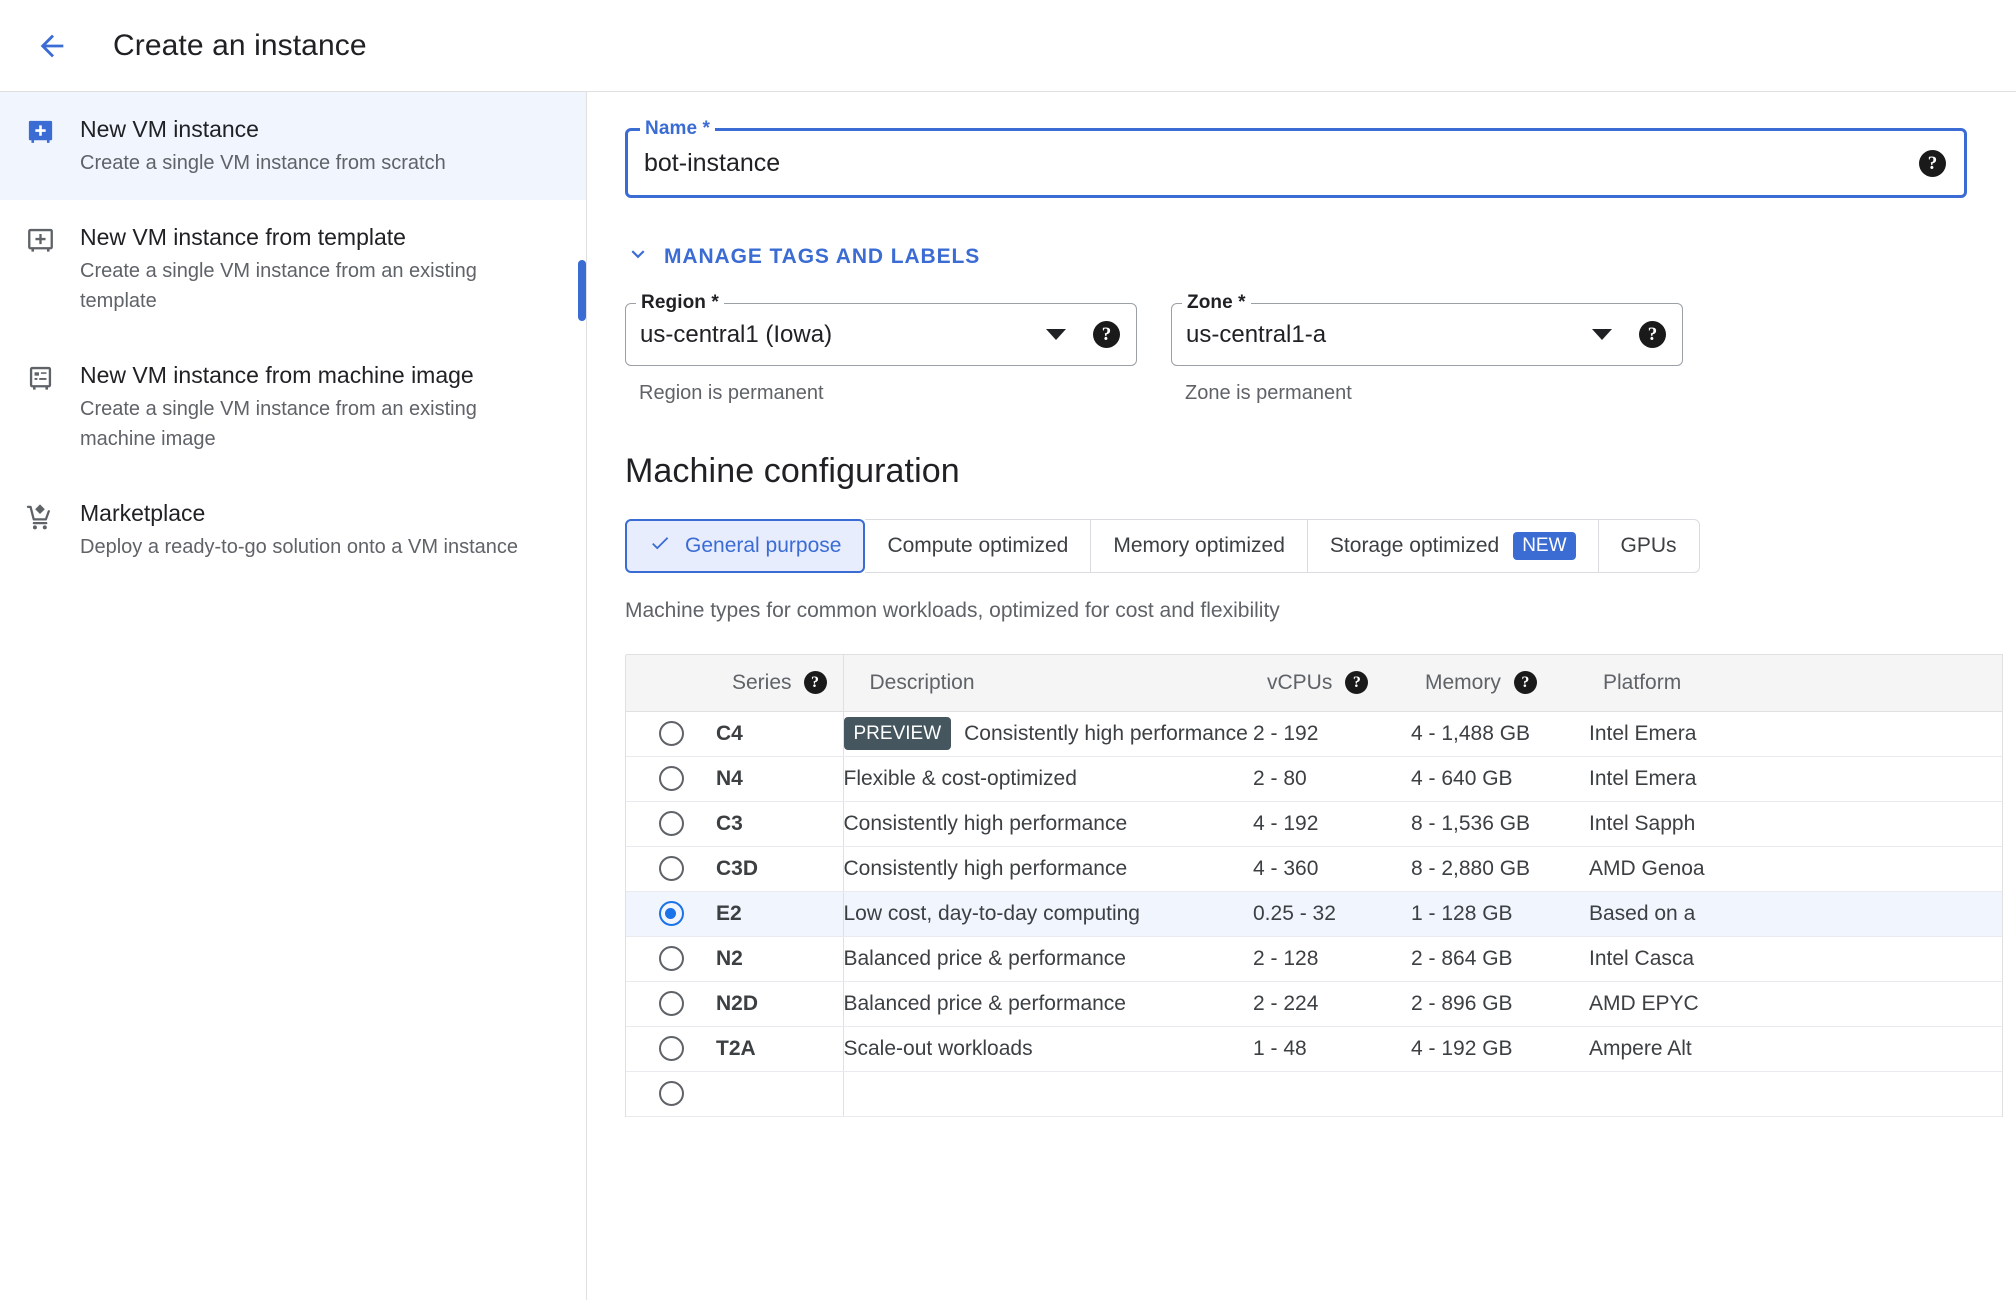  Describe the element at coordinates (1795, 1094) in the screenshot. I see `platform-cell` at that location.